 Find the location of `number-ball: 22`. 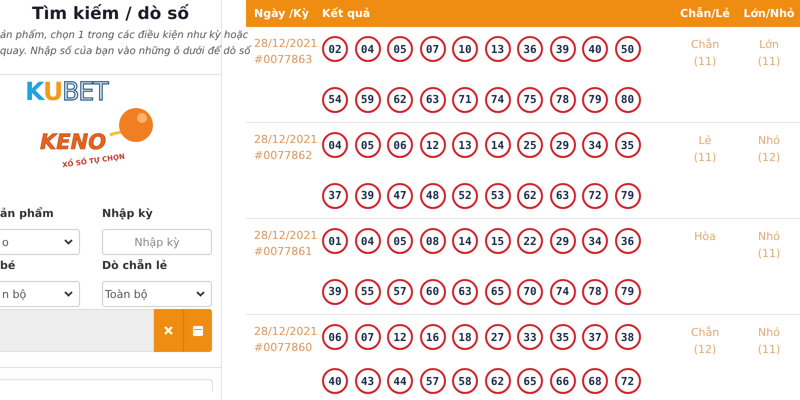

number-ball: 22 is located at coordinates (530, 241).